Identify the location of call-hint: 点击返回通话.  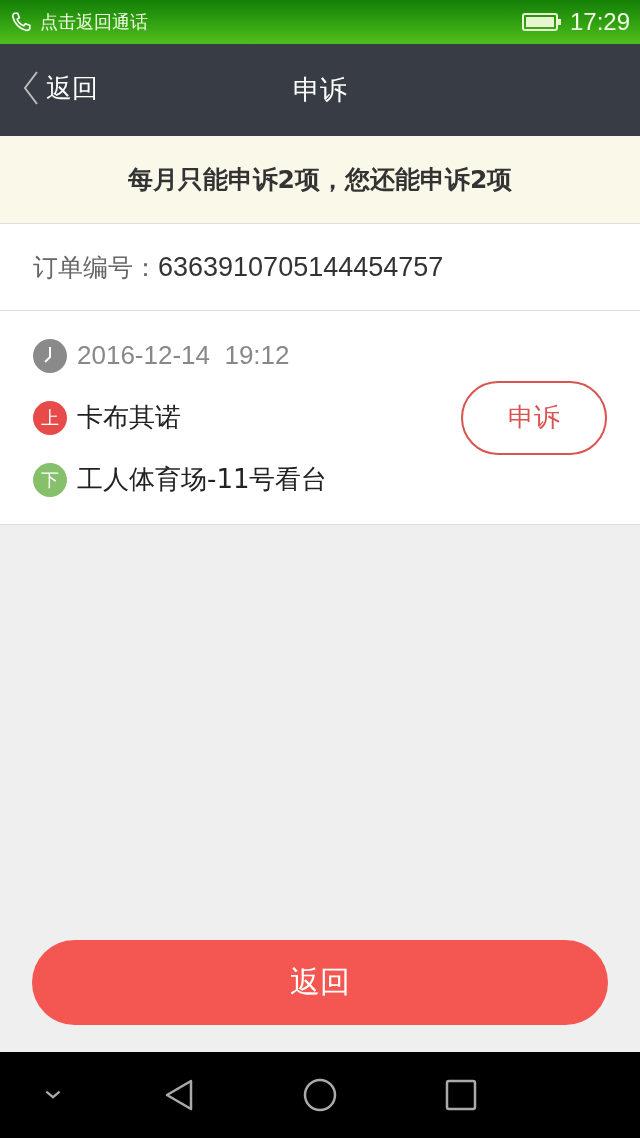
(94, 22).